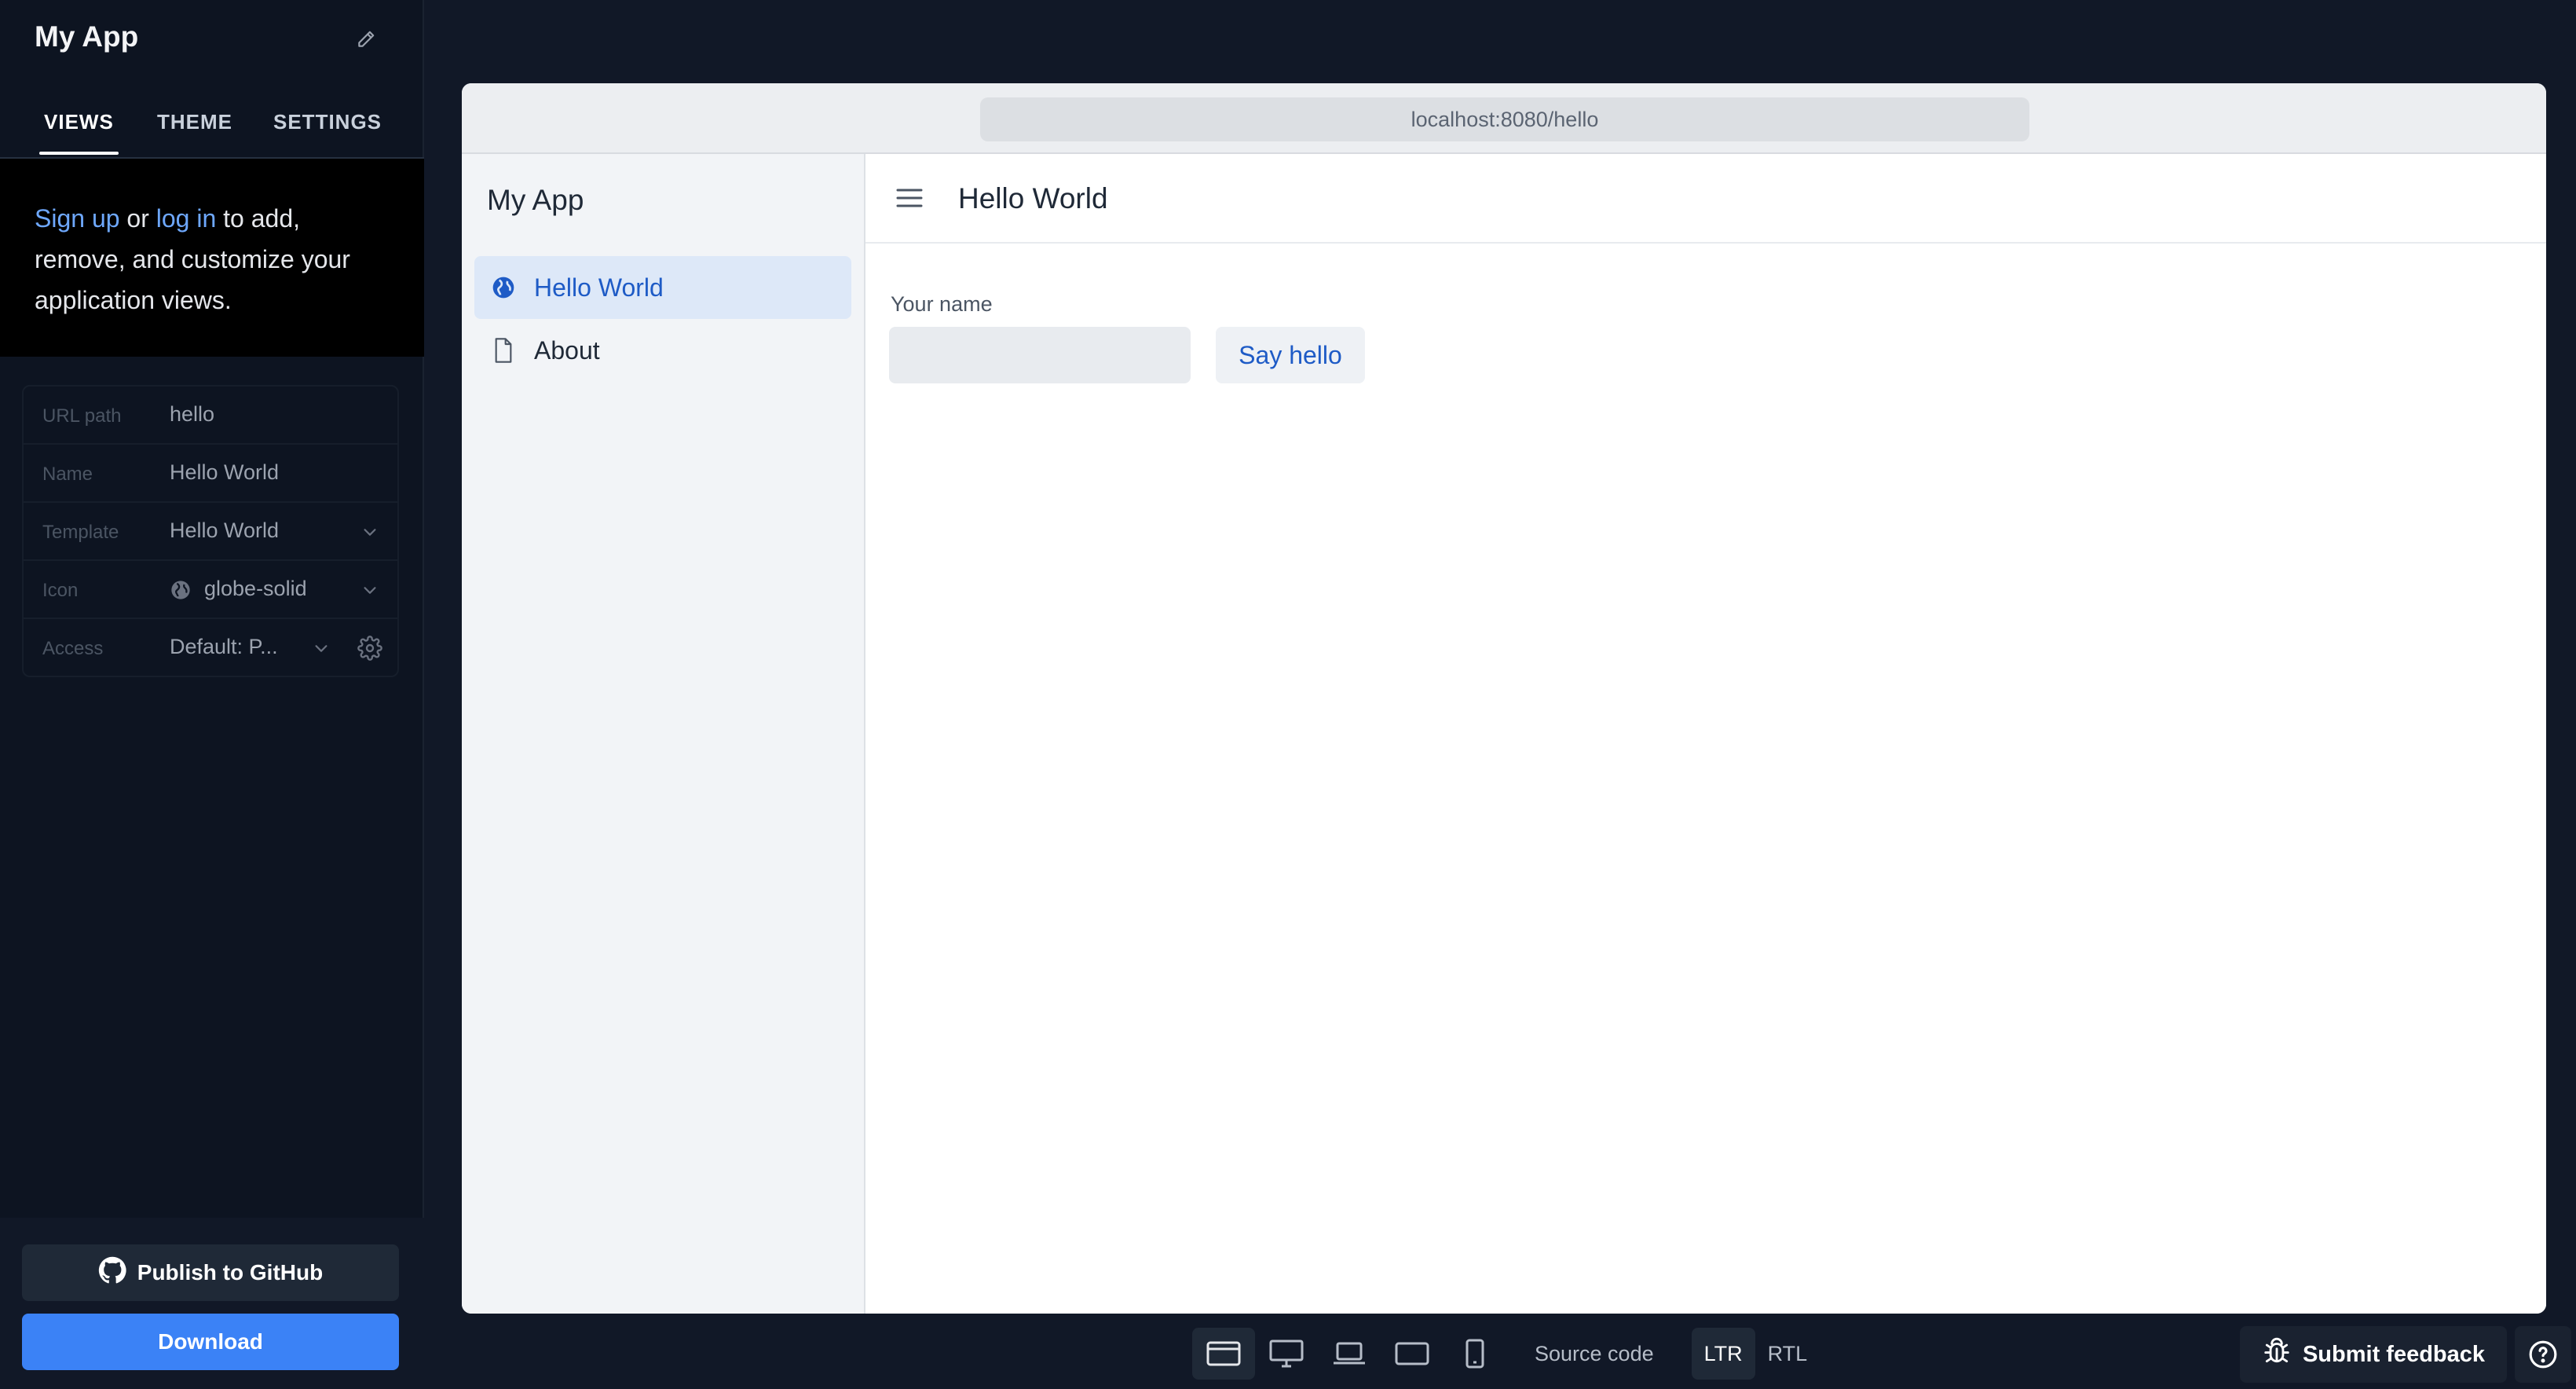  What do you see at coordinates (212, 1303) in the screenshot?
I see `sidebar-footer: Publish to GitHub Download` at bounding box center [212, 1303].